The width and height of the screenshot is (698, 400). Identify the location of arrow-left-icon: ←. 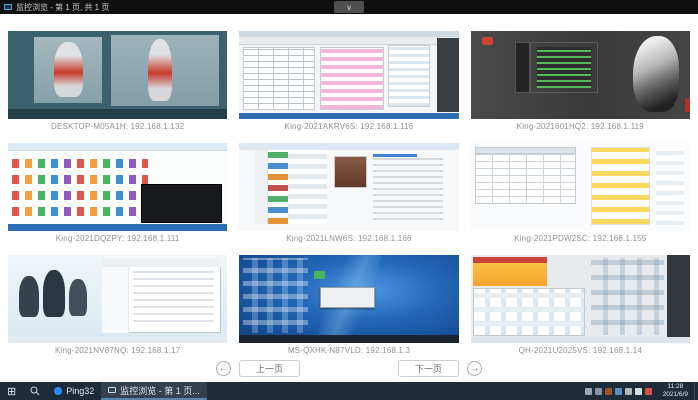
(223, 368).